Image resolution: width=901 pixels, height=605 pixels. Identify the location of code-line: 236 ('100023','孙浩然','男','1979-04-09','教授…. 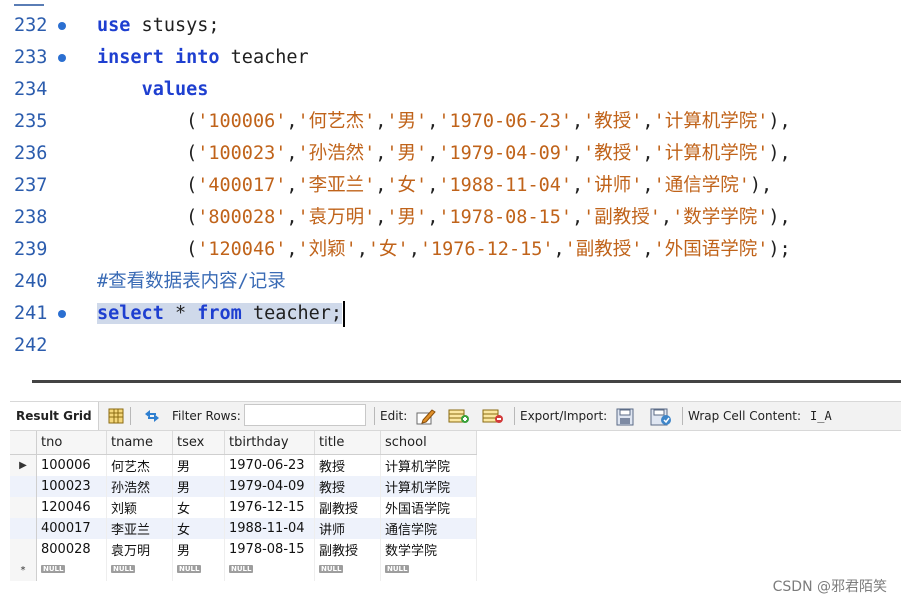
(450, 154).